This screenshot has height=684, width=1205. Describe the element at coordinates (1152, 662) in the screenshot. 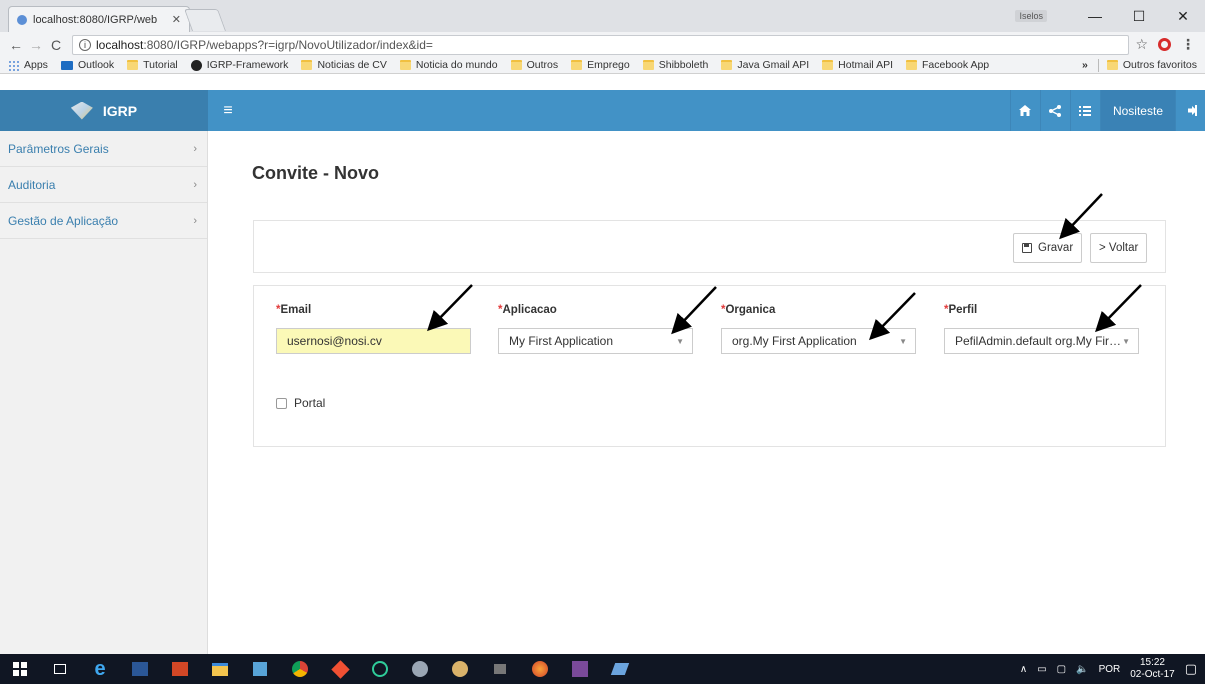

I see `clock-time: 15:22` at that location.